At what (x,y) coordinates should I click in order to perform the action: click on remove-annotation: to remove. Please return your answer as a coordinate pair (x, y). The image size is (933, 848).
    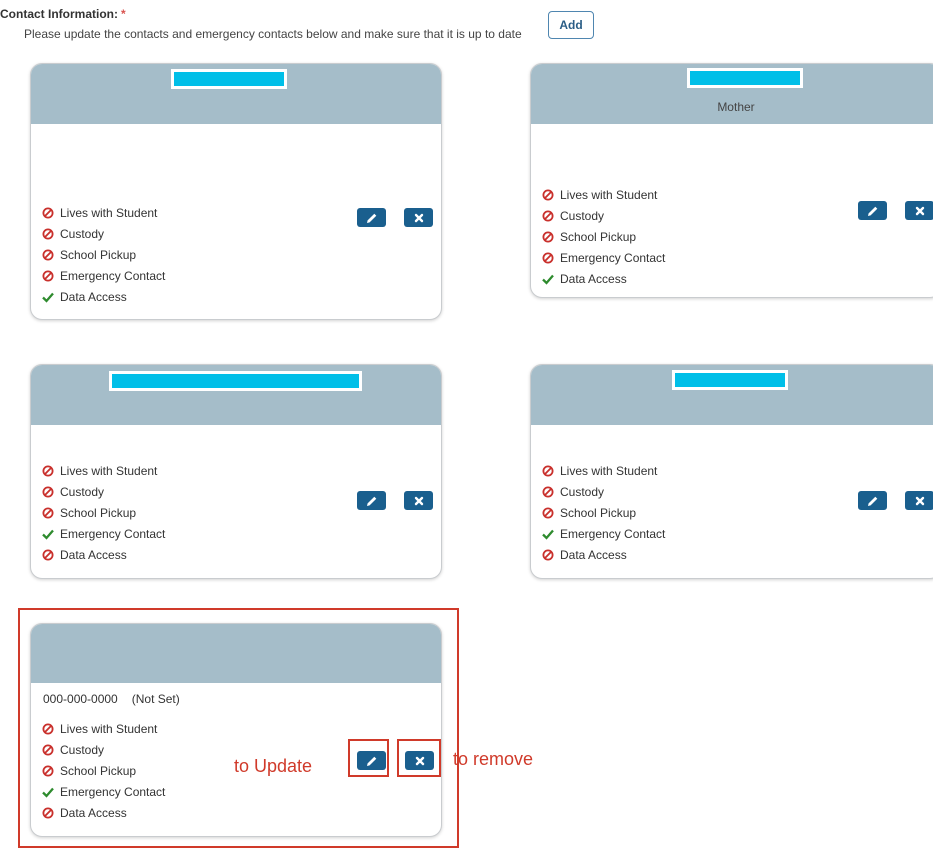
    Looking at the image, I should click on (493, 759).